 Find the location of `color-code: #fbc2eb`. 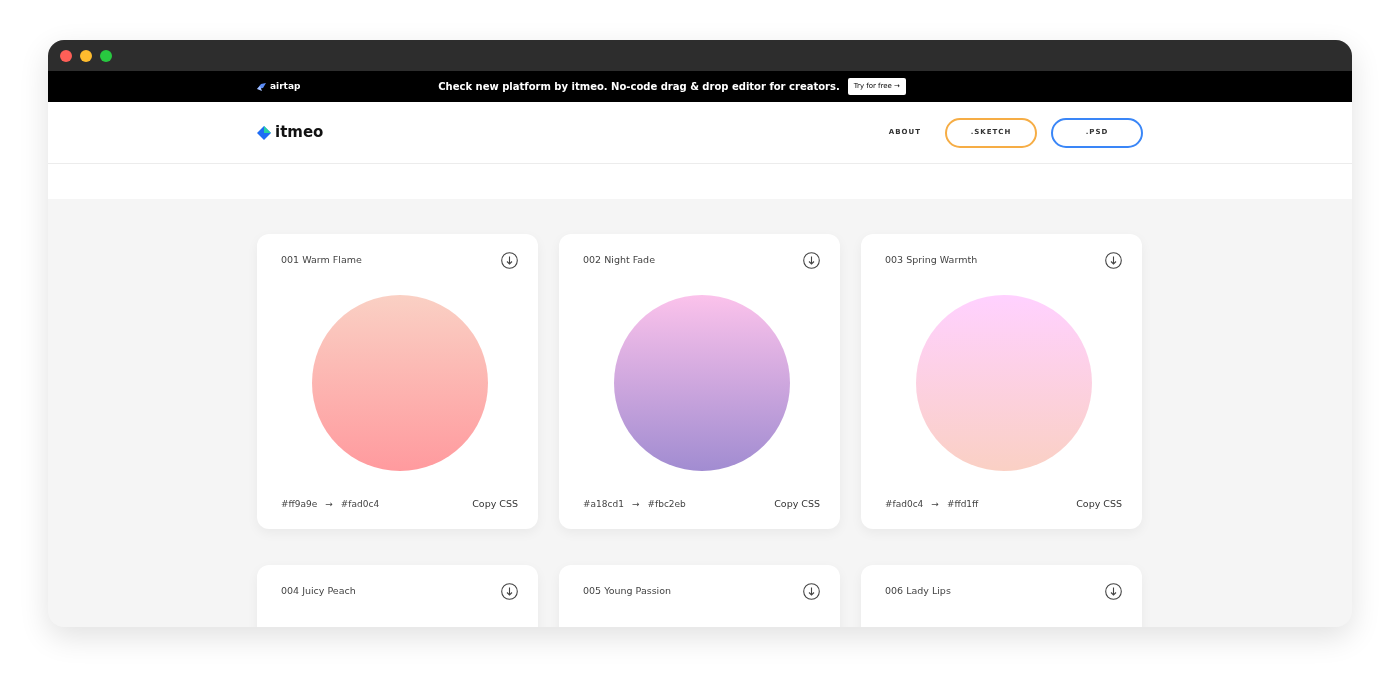

color-code: #fbc2eb is located at coordinates (666, 504).